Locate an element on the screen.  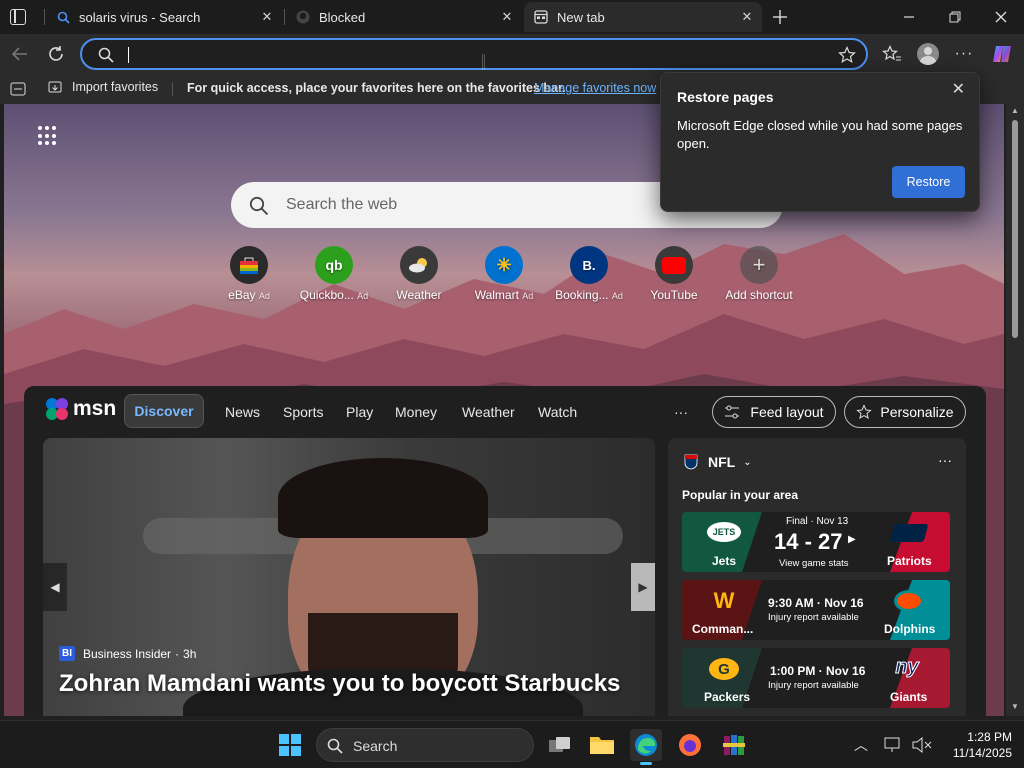
favorite-star-icon is located at coordinates (847, 55).